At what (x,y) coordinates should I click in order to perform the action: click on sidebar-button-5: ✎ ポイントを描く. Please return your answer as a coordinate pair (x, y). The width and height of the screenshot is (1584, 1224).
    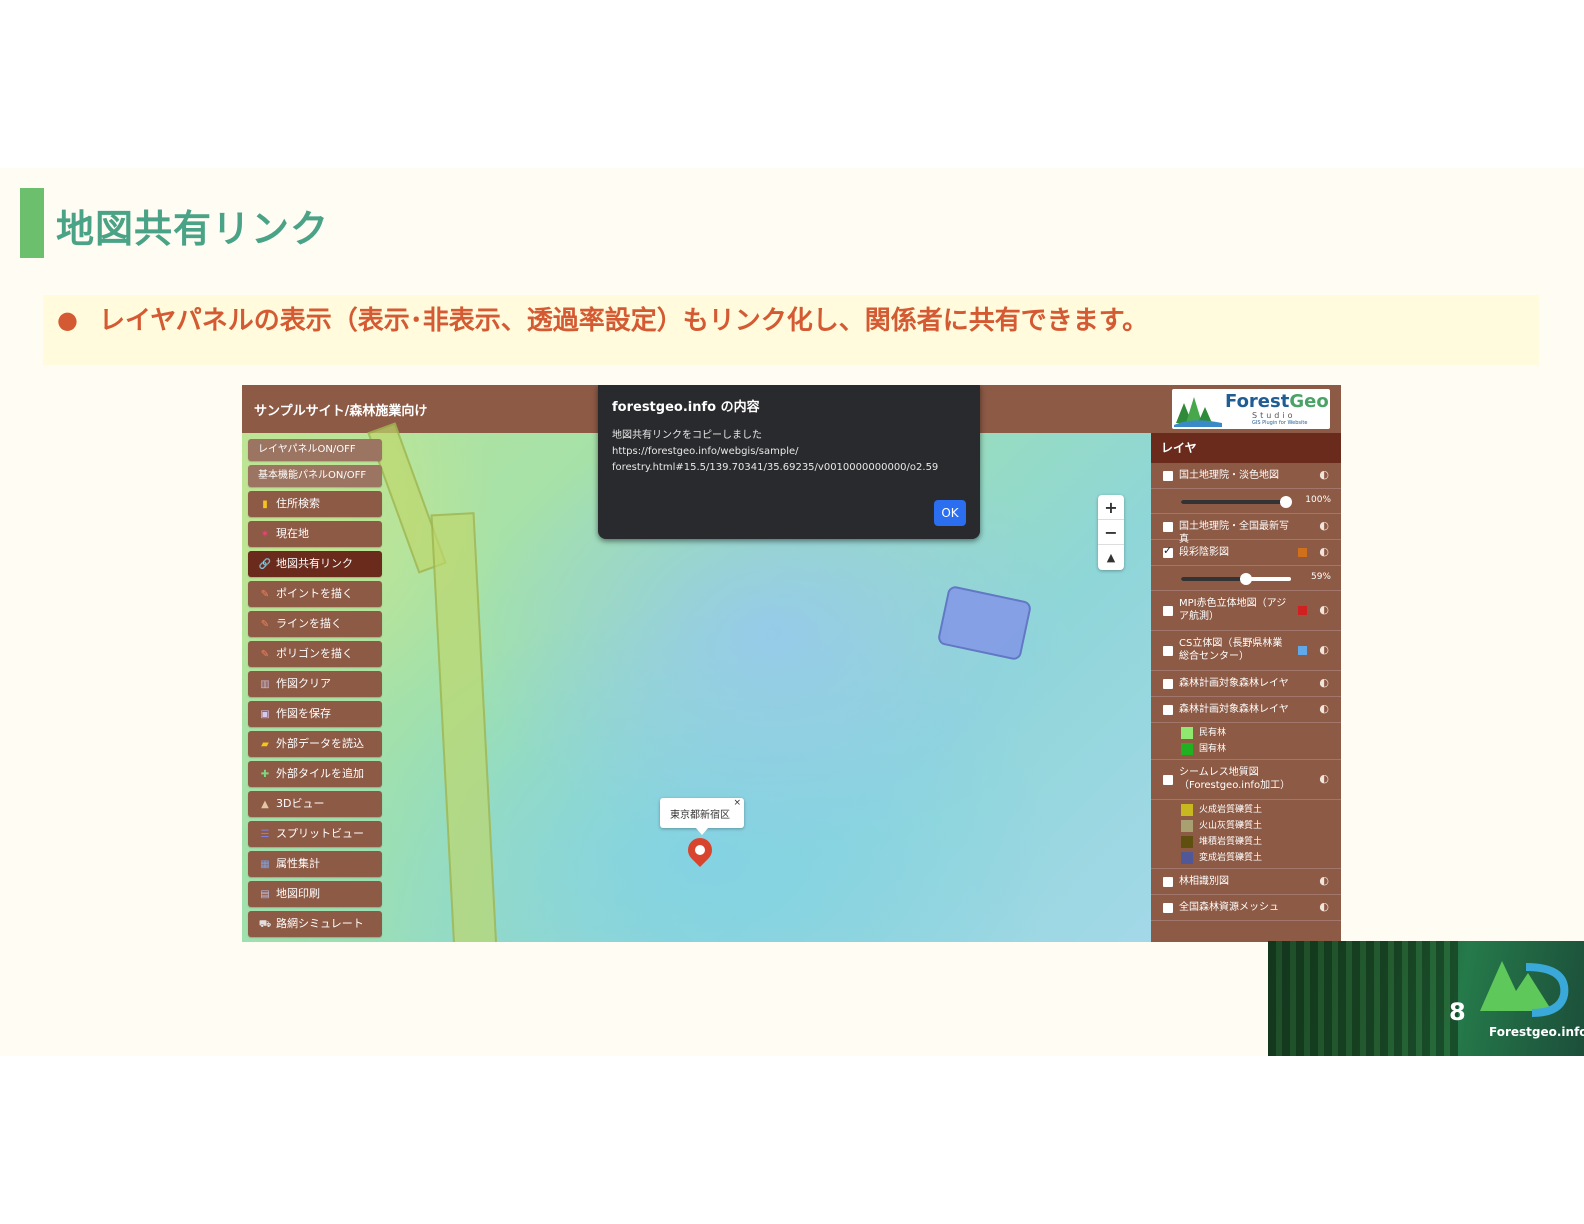
    Looking at the image, I should click on (315, 594).